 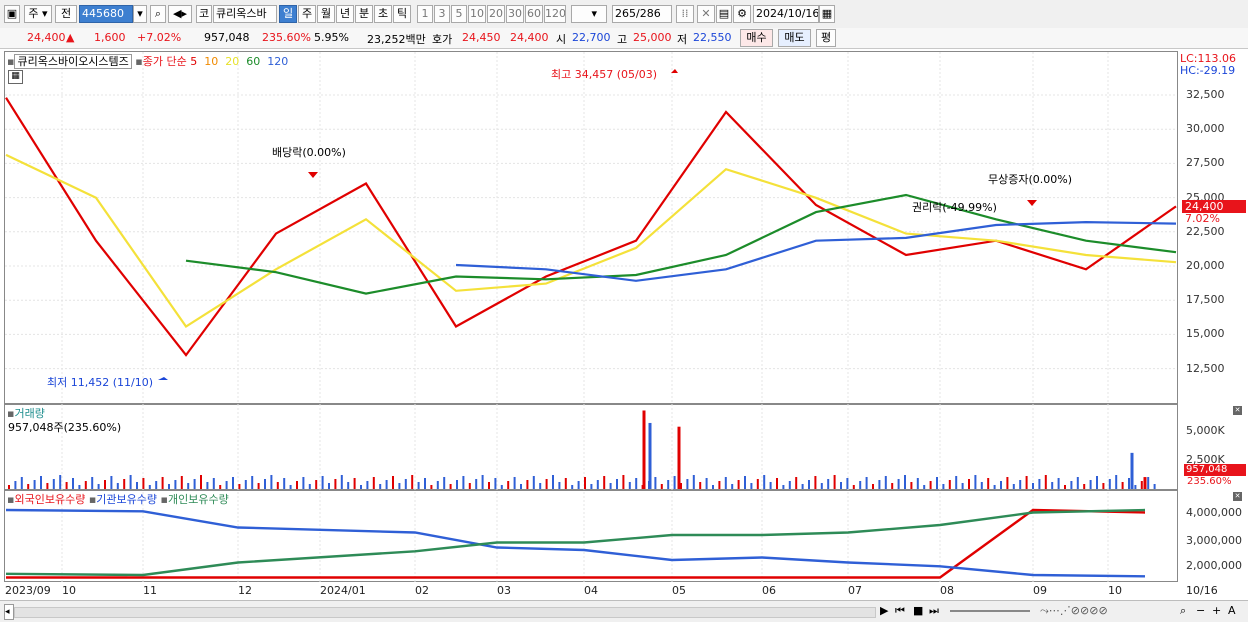 What do you see at coordinates (9, 612) in the screenshot?
I see `scroll-left-icon: ◂` at bounding box center [9, 612].